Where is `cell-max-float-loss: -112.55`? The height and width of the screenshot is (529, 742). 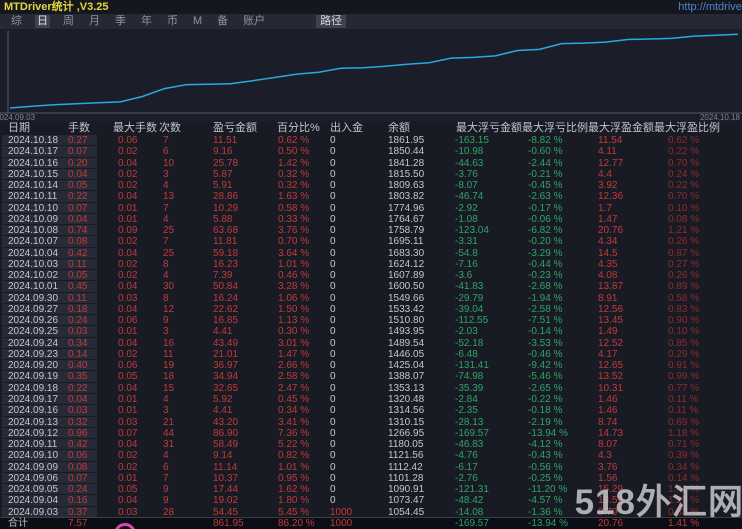 cell-max-float-loss: -112.55 is located at coordinates (472, 321).